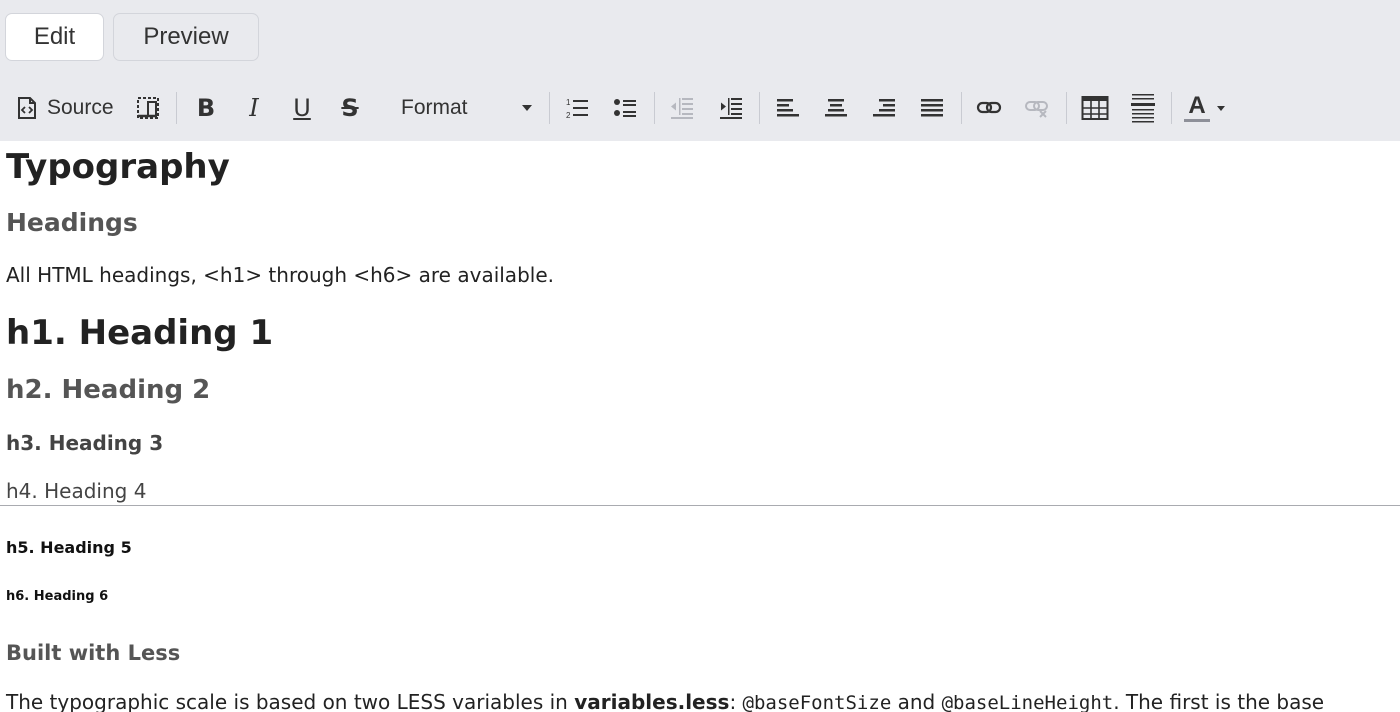  I want to click on numbered-list-button: 12, so click(577, 108).